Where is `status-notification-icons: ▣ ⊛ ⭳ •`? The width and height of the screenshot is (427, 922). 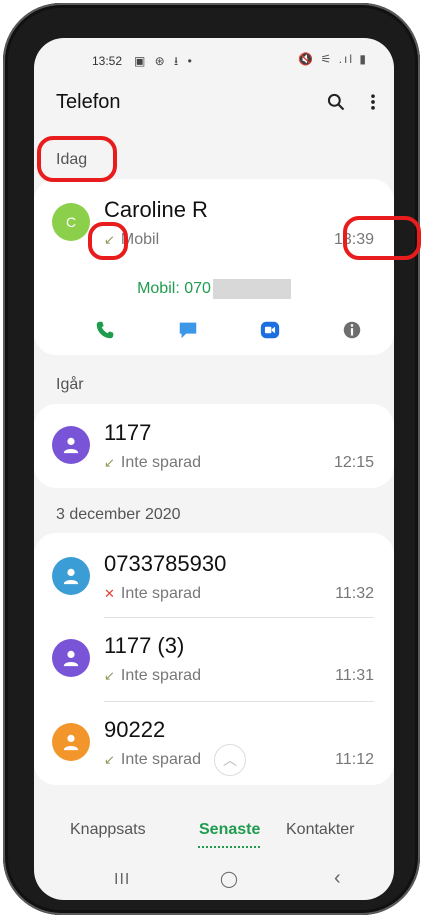
status-notification-icons: ▣ ⊛ ⭳ • is located at coordinates (164, 61).